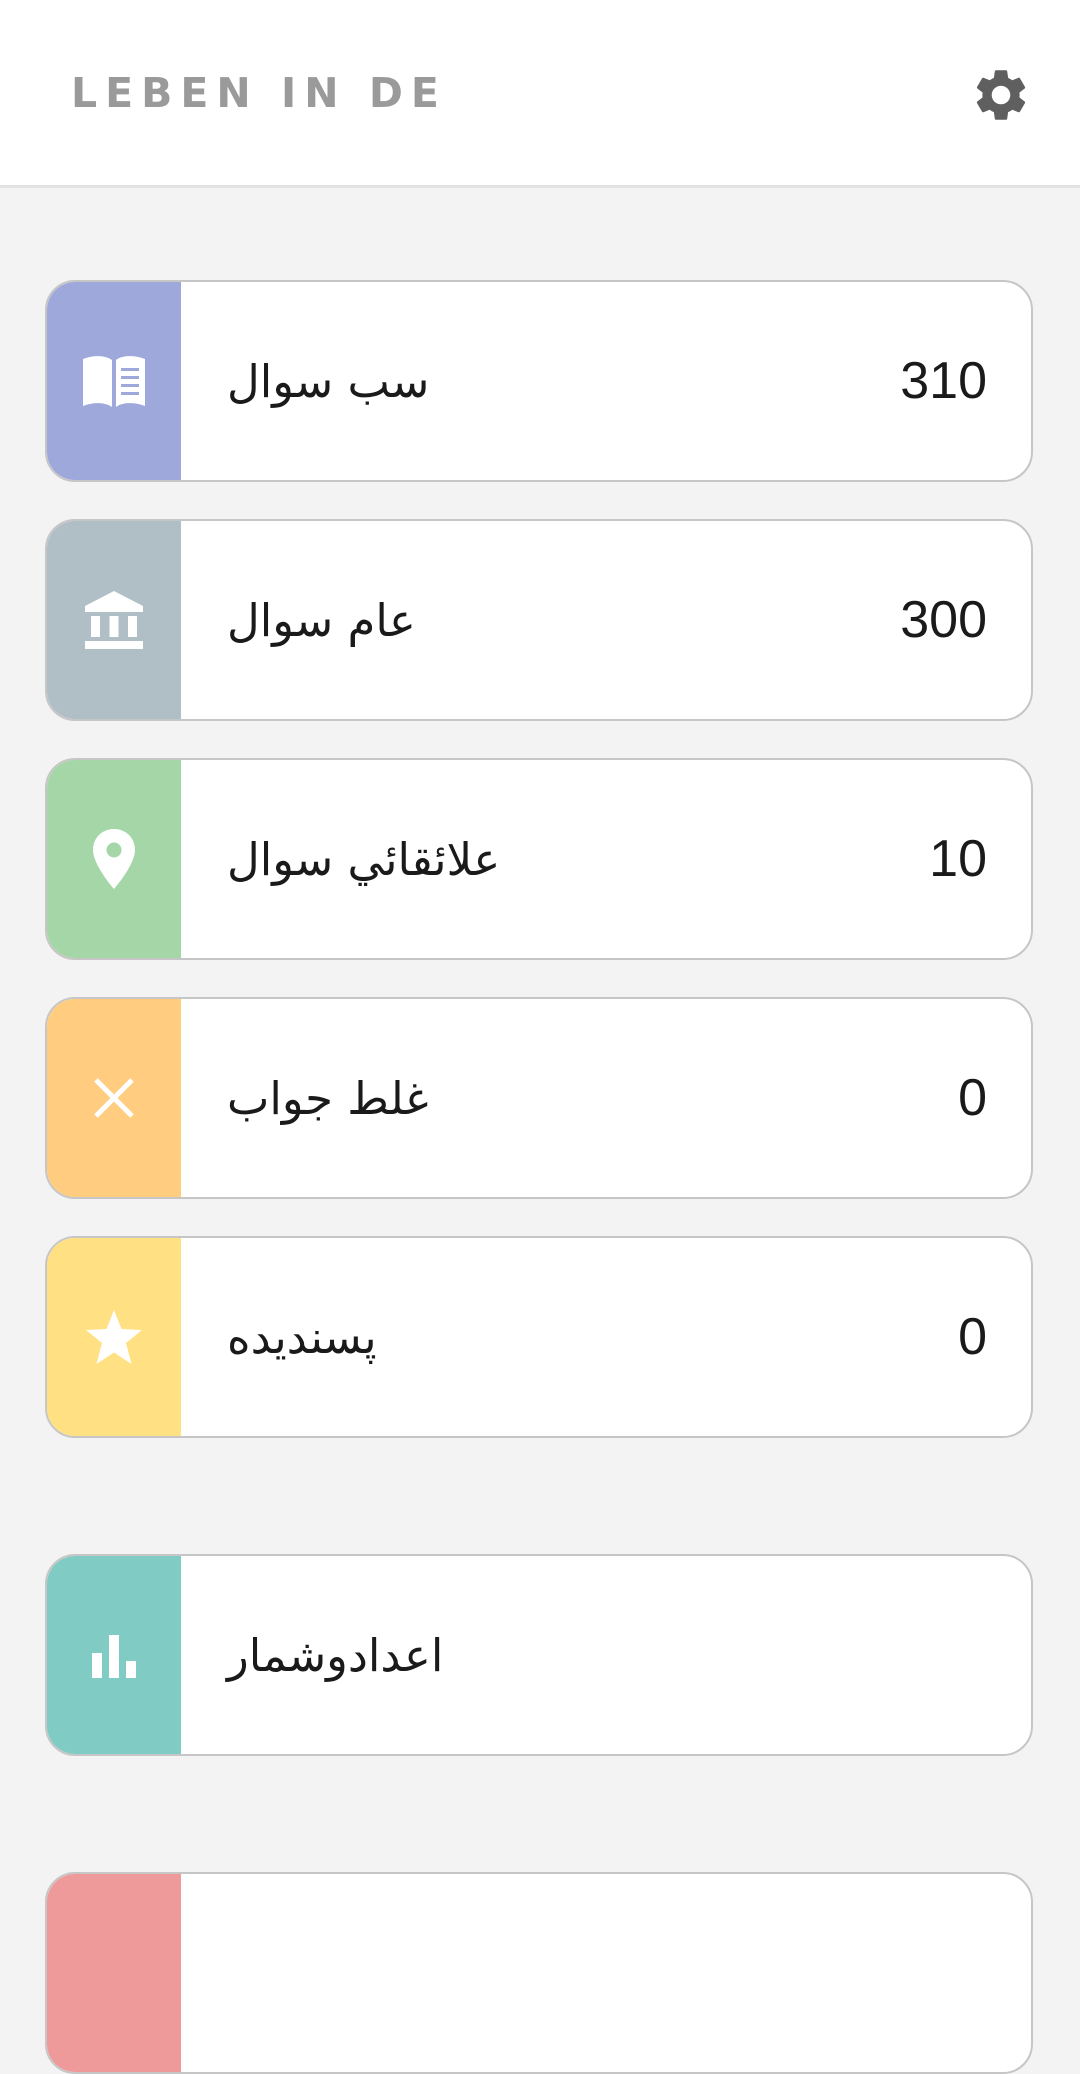 Image resolution: width=1080 pixels, height=2074 pixels. I want to click on general-questions-strip, so click(114, 620).